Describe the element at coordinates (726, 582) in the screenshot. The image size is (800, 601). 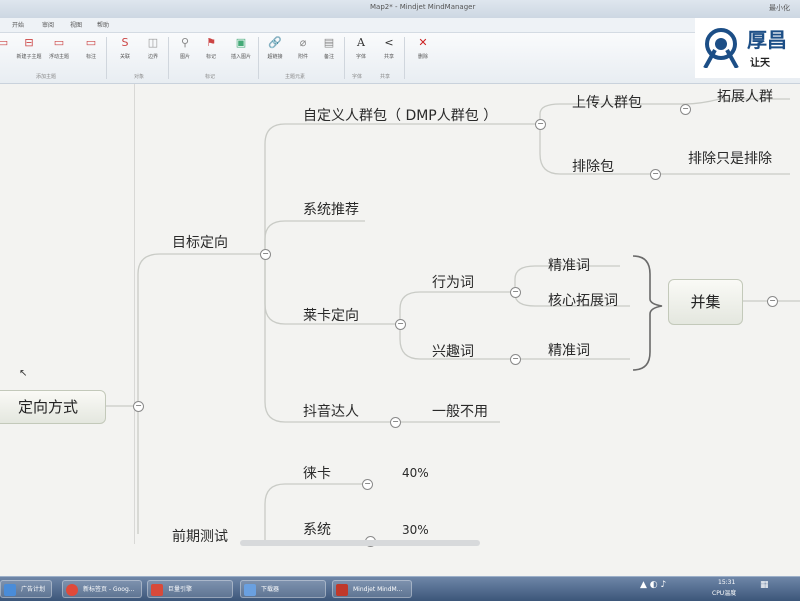
I see `clock: 15:31` at that location.